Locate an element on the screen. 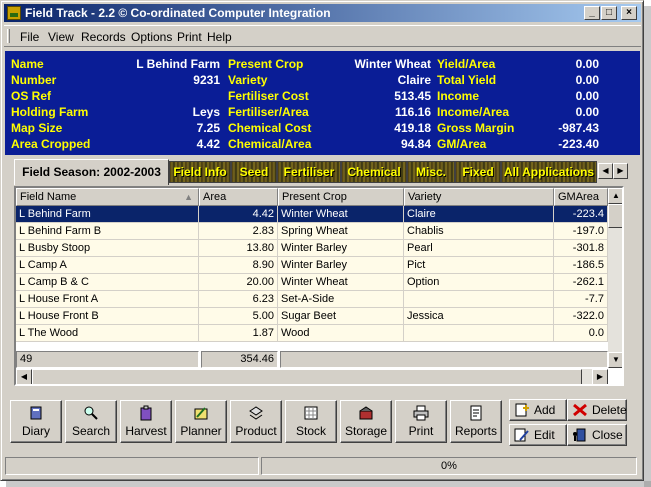 The height and width of the screenshot is (487, 651). vertical-scrollbar: ▲ ▼ is located at coordinates (615, 278).